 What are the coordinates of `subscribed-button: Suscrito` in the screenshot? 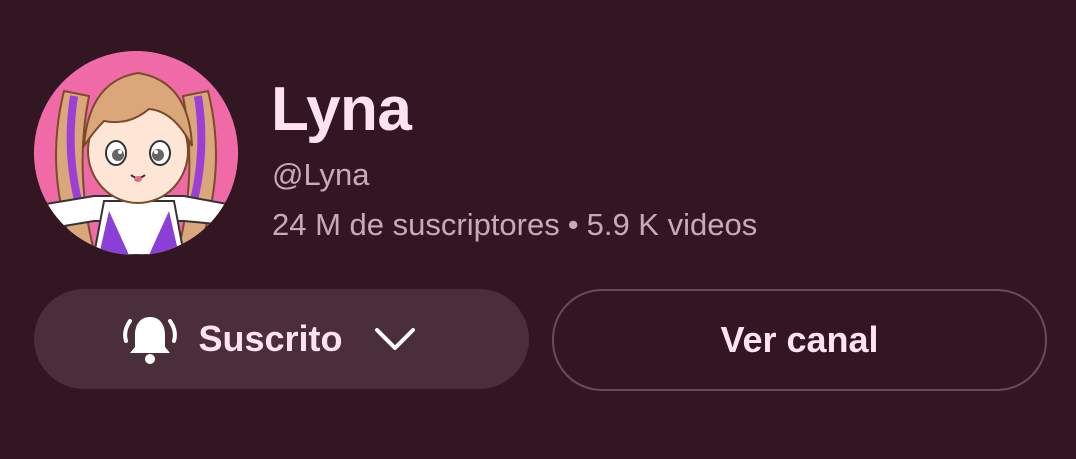 It's located at (281, 339).